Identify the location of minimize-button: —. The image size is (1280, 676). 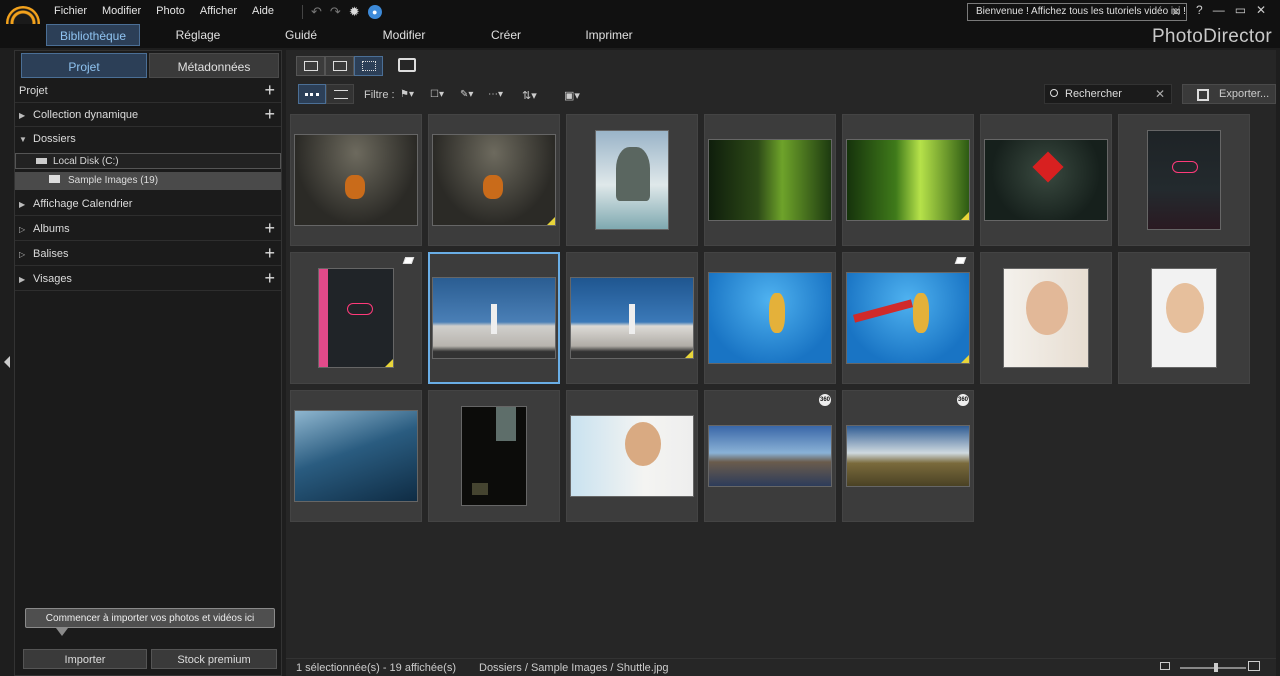
(1219, 10).